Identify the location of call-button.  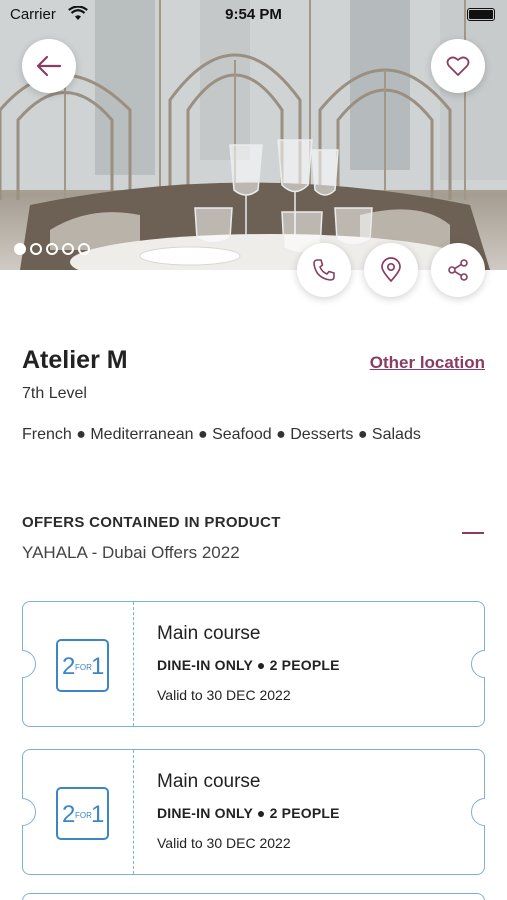
(324, 270).